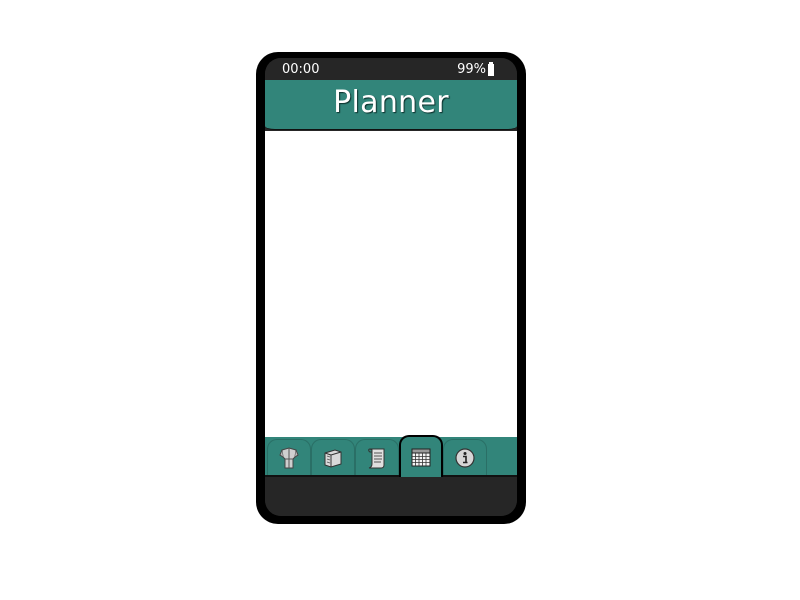 This screenshot has width=800, height=600. What do you see at coordinates (491, 68) in the screenshot?
I see `battery-icon` at bounding box center [491, 68].